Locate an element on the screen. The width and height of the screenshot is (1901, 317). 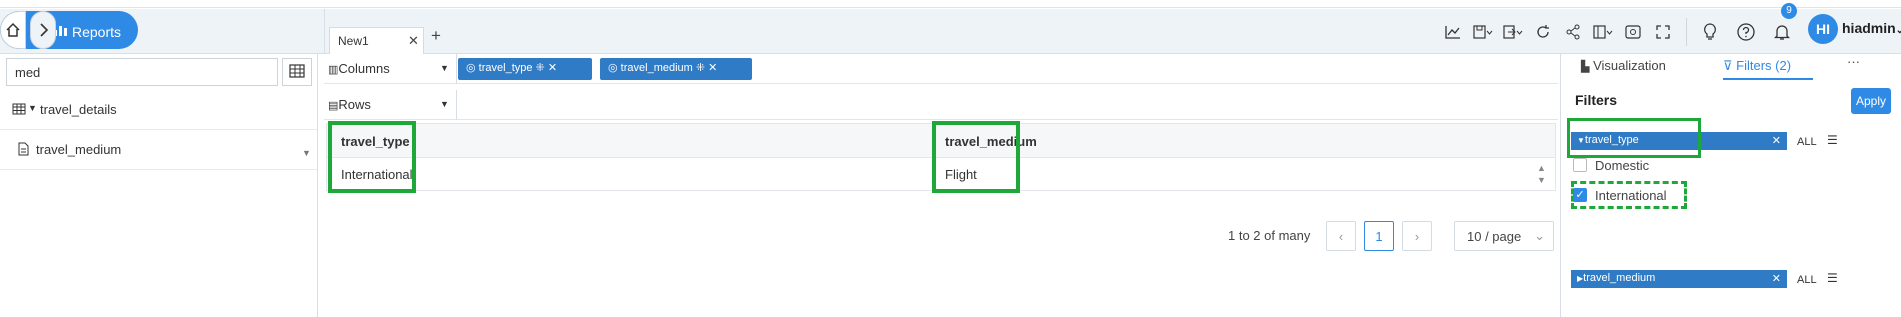
bar-chart-icon: ▙ is located at coordinates (1585, 67).